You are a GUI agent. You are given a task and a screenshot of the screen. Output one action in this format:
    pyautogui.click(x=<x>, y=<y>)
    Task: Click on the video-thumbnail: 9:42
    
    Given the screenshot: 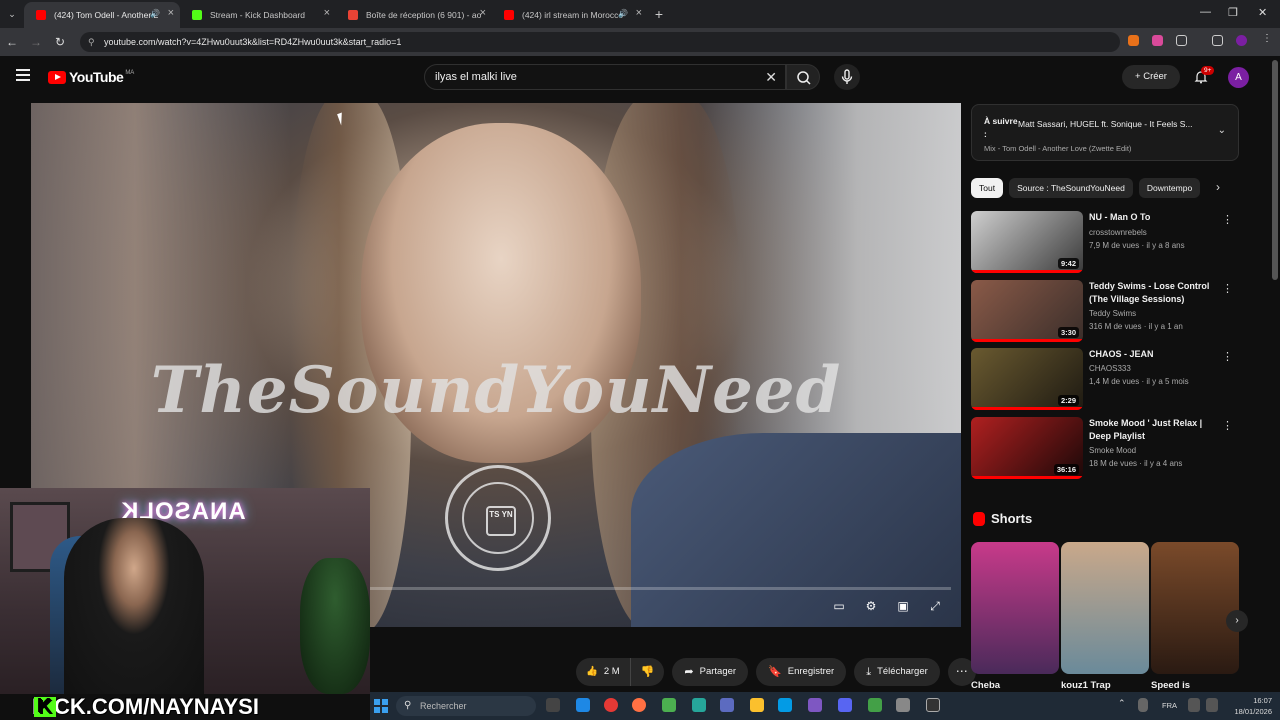 What is the action you would take?
    pyautogui.click(x=1027, y=242)
    